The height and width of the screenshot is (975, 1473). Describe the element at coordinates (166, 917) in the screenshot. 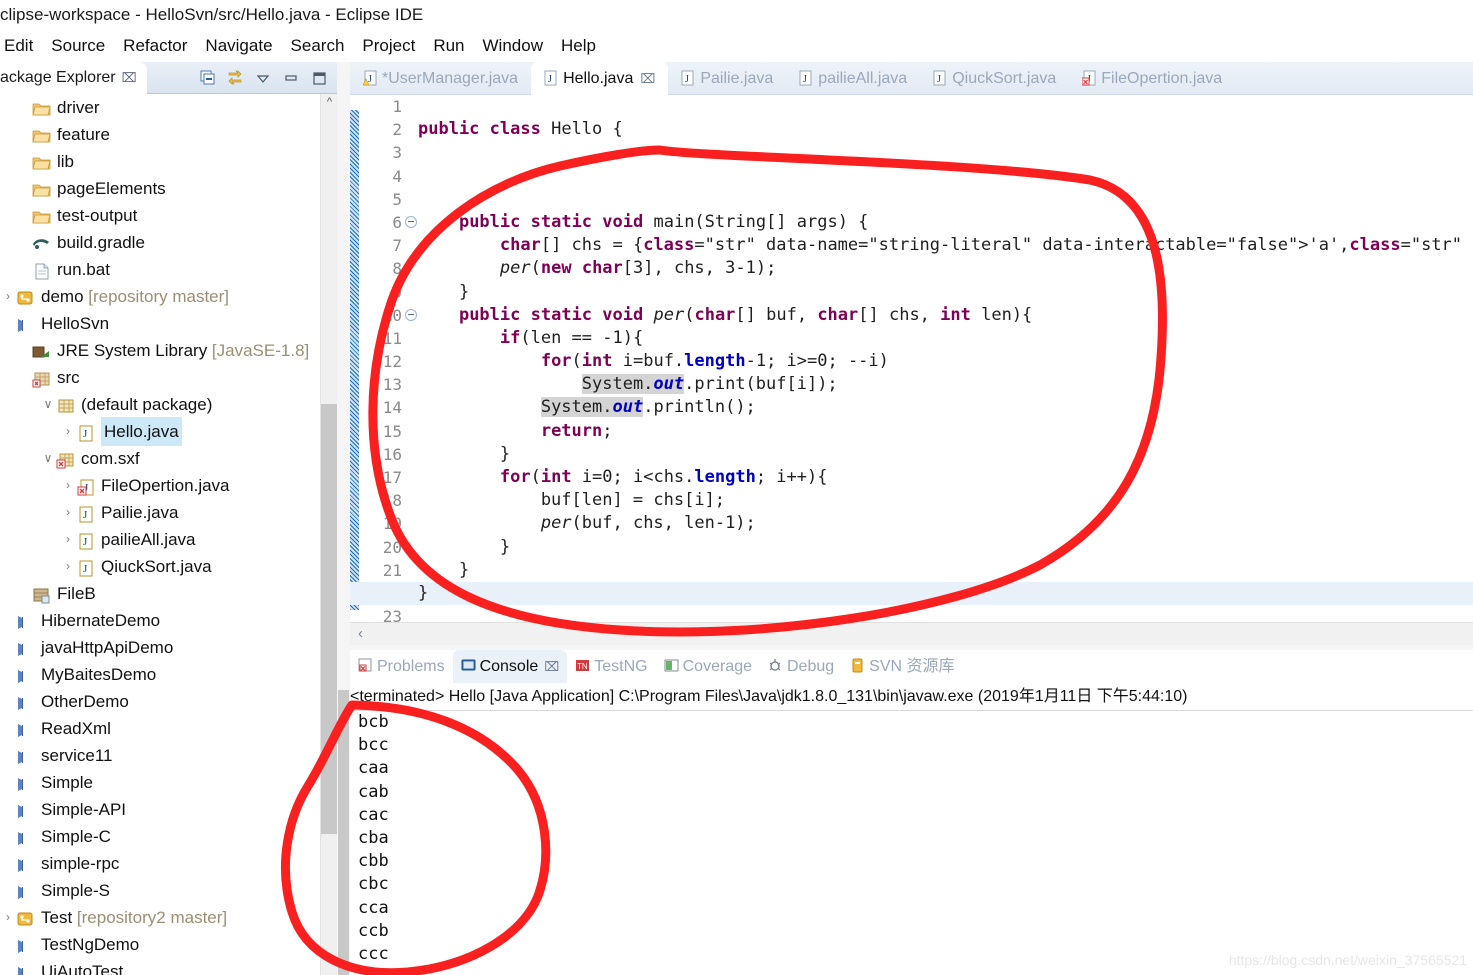

I see `tree-item: › Test [repository2 master]` at that location.